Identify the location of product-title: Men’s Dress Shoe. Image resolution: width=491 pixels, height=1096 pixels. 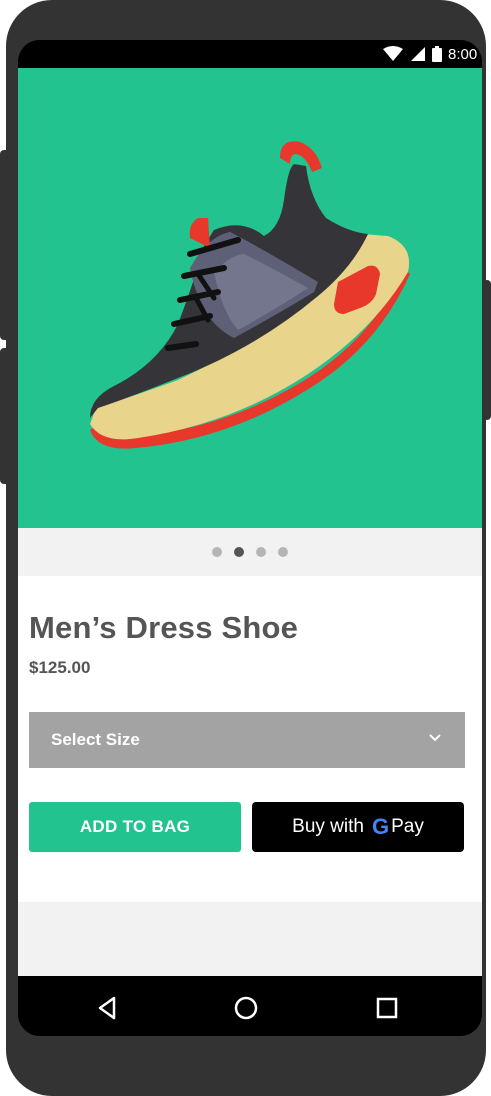
(164, 627).